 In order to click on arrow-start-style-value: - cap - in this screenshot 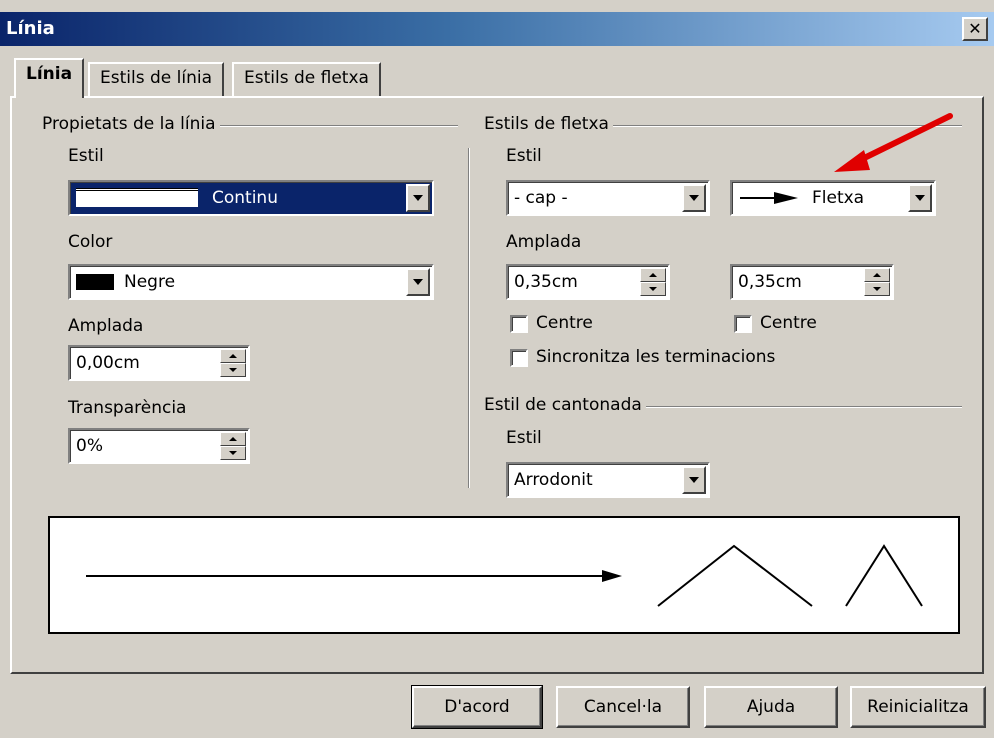, I will do `click(541, 198)`.